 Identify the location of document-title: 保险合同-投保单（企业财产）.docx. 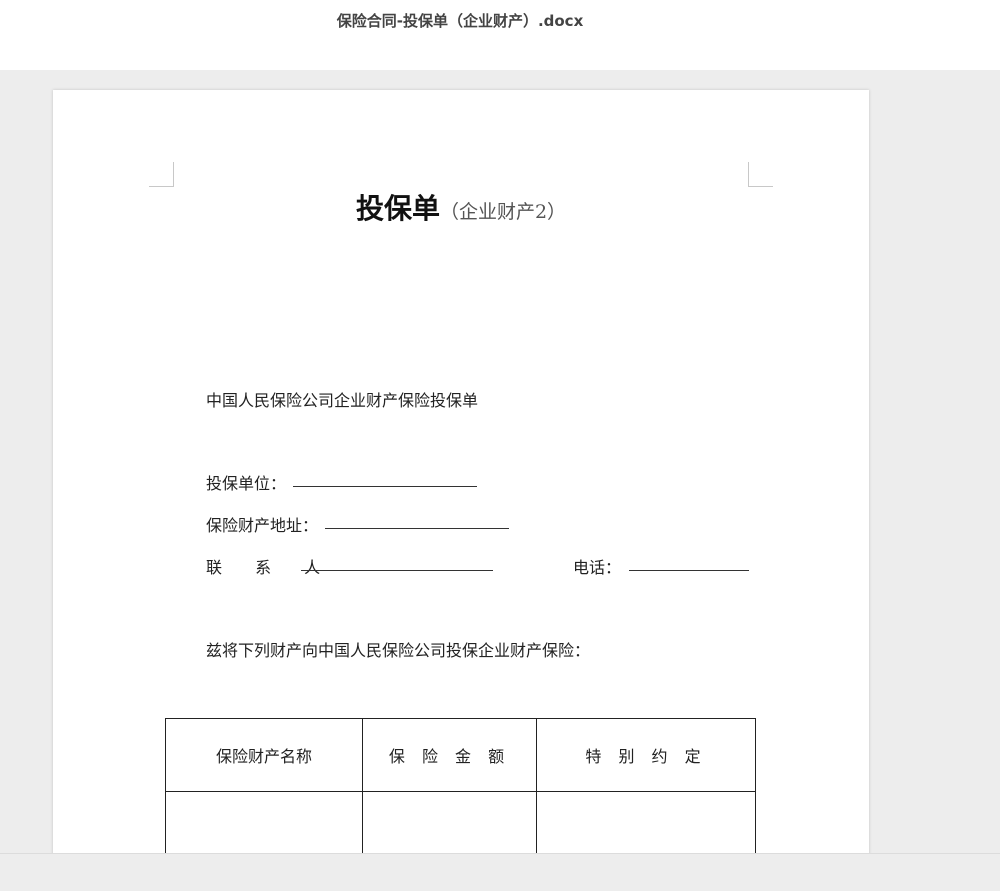
(460, 21).